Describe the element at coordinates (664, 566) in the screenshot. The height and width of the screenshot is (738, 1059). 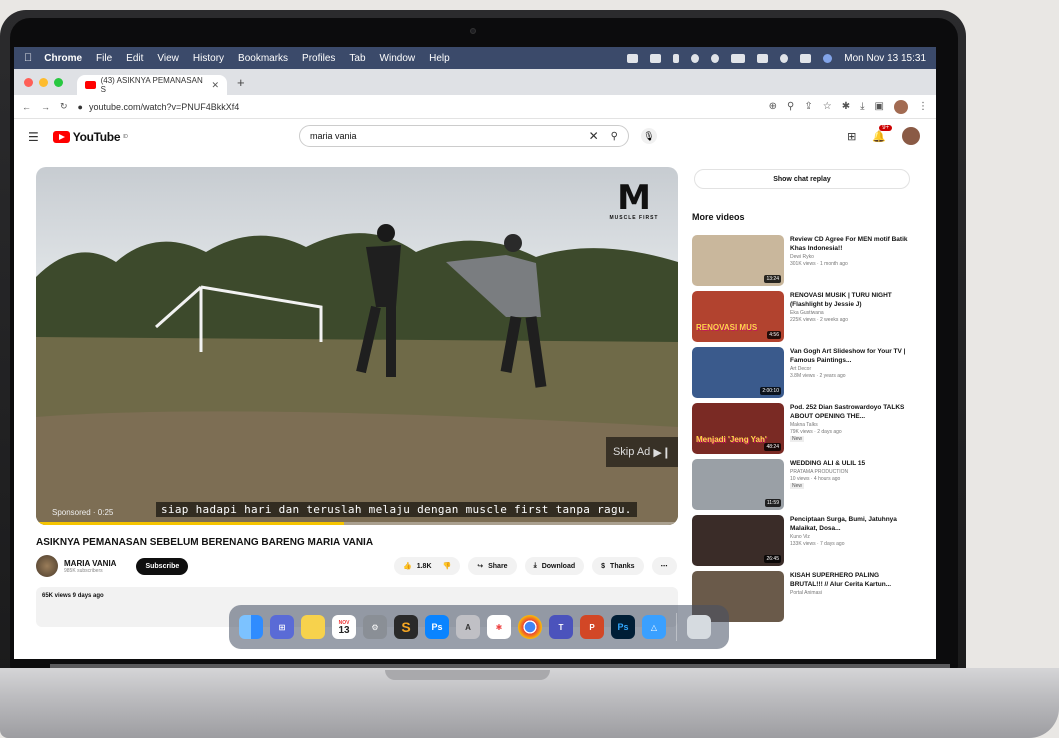
I see `more-actions-button: ⋯` at that location.